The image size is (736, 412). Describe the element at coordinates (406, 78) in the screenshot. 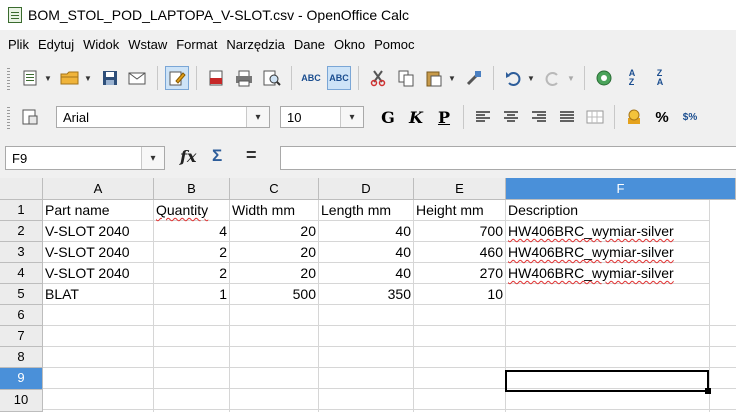

I see `copy-icon` at that location.